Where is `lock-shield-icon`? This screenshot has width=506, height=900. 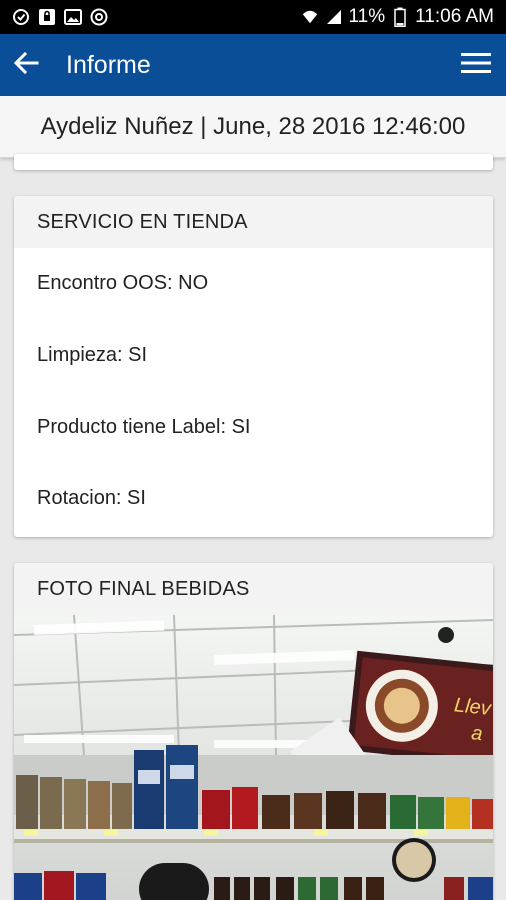
lock-shield-icon is located at coordinates (47, 17).